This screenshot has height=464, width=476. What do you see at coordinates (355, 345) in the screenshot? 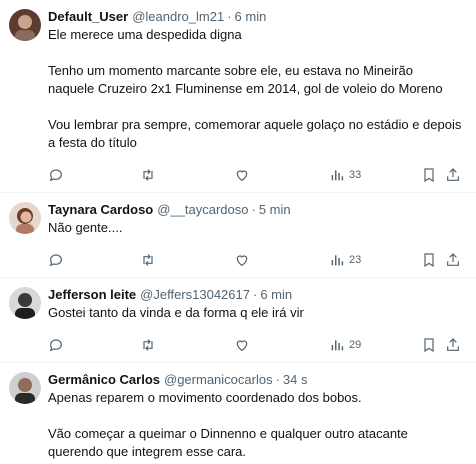
I see `views-count: 29` at bounding box center [355, 345].